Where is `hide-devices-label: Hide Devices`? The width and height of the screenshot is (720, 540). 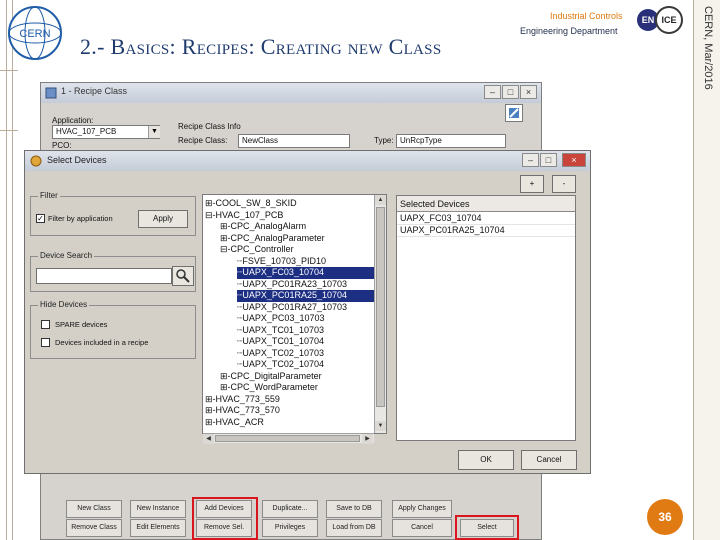 hide-devices-label: Hide Devices is located at coordinates (64, 304).